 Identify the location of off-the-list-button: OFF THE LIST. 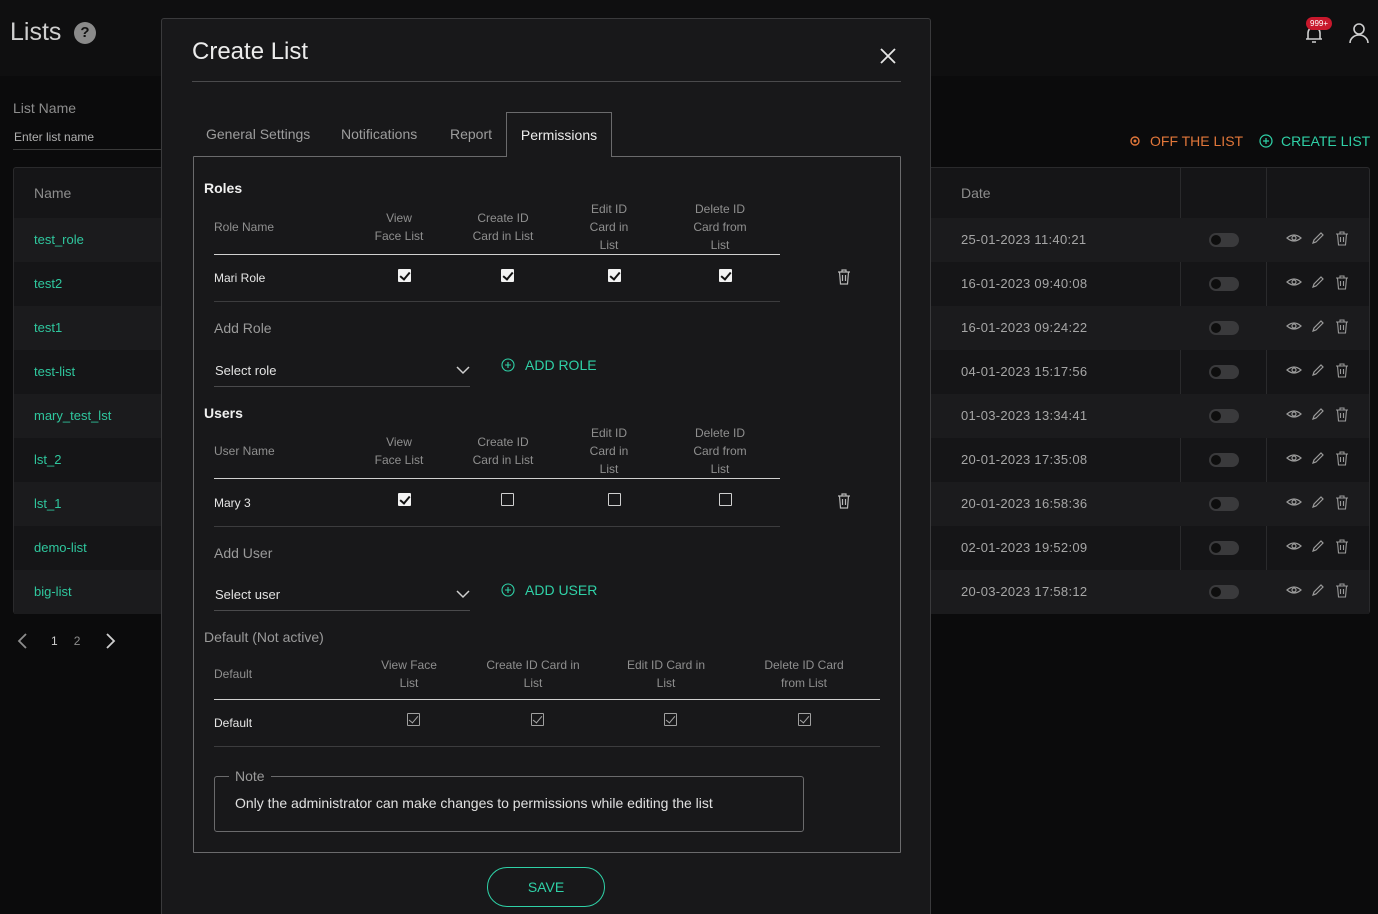
(1185, 141).